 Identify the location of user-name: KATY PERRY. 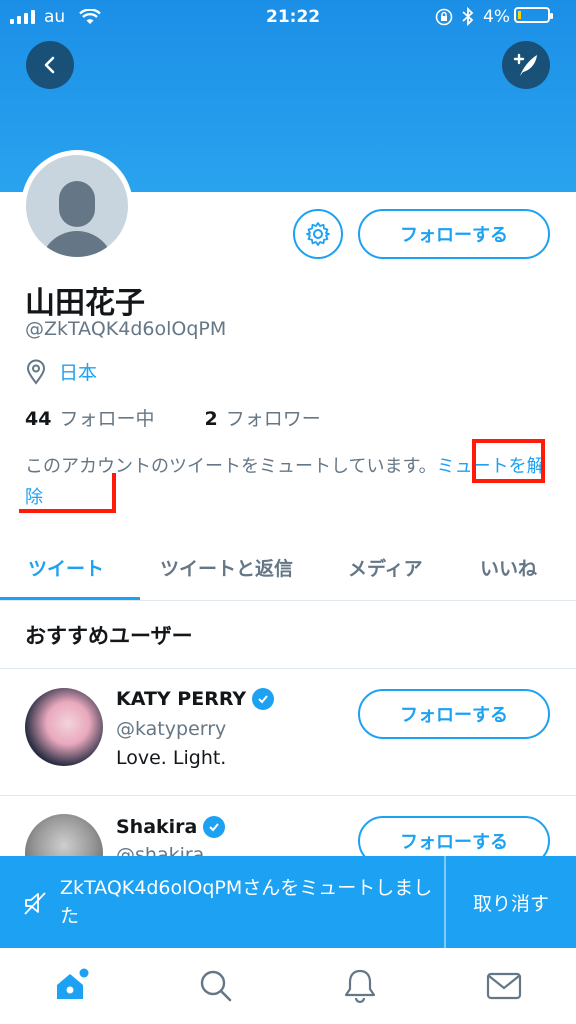
(181, 699).